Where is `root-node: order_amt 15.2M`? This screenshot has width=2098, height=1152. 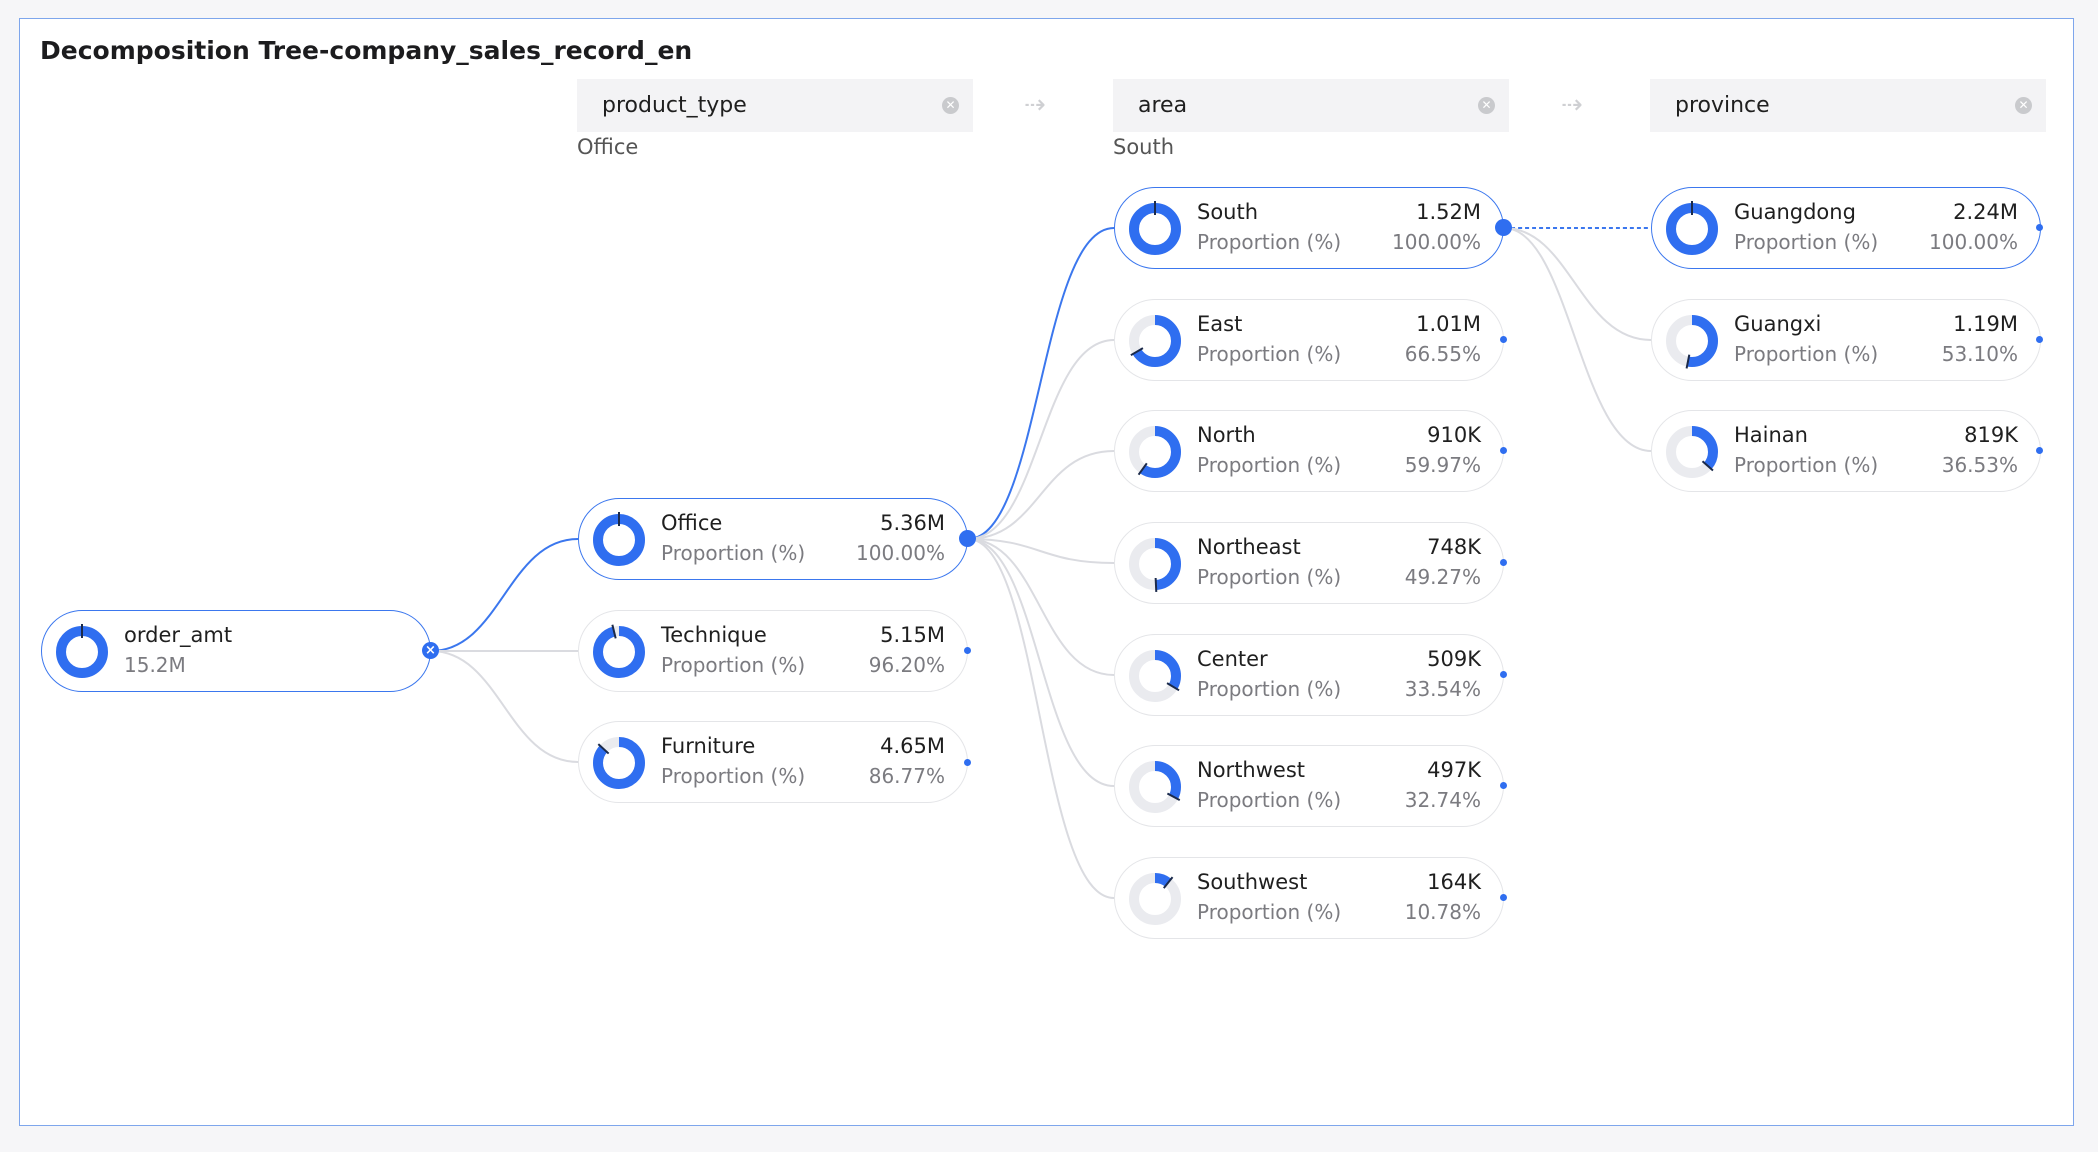 root-node: order_amt 15.2M is located at coordinates (236, 651).